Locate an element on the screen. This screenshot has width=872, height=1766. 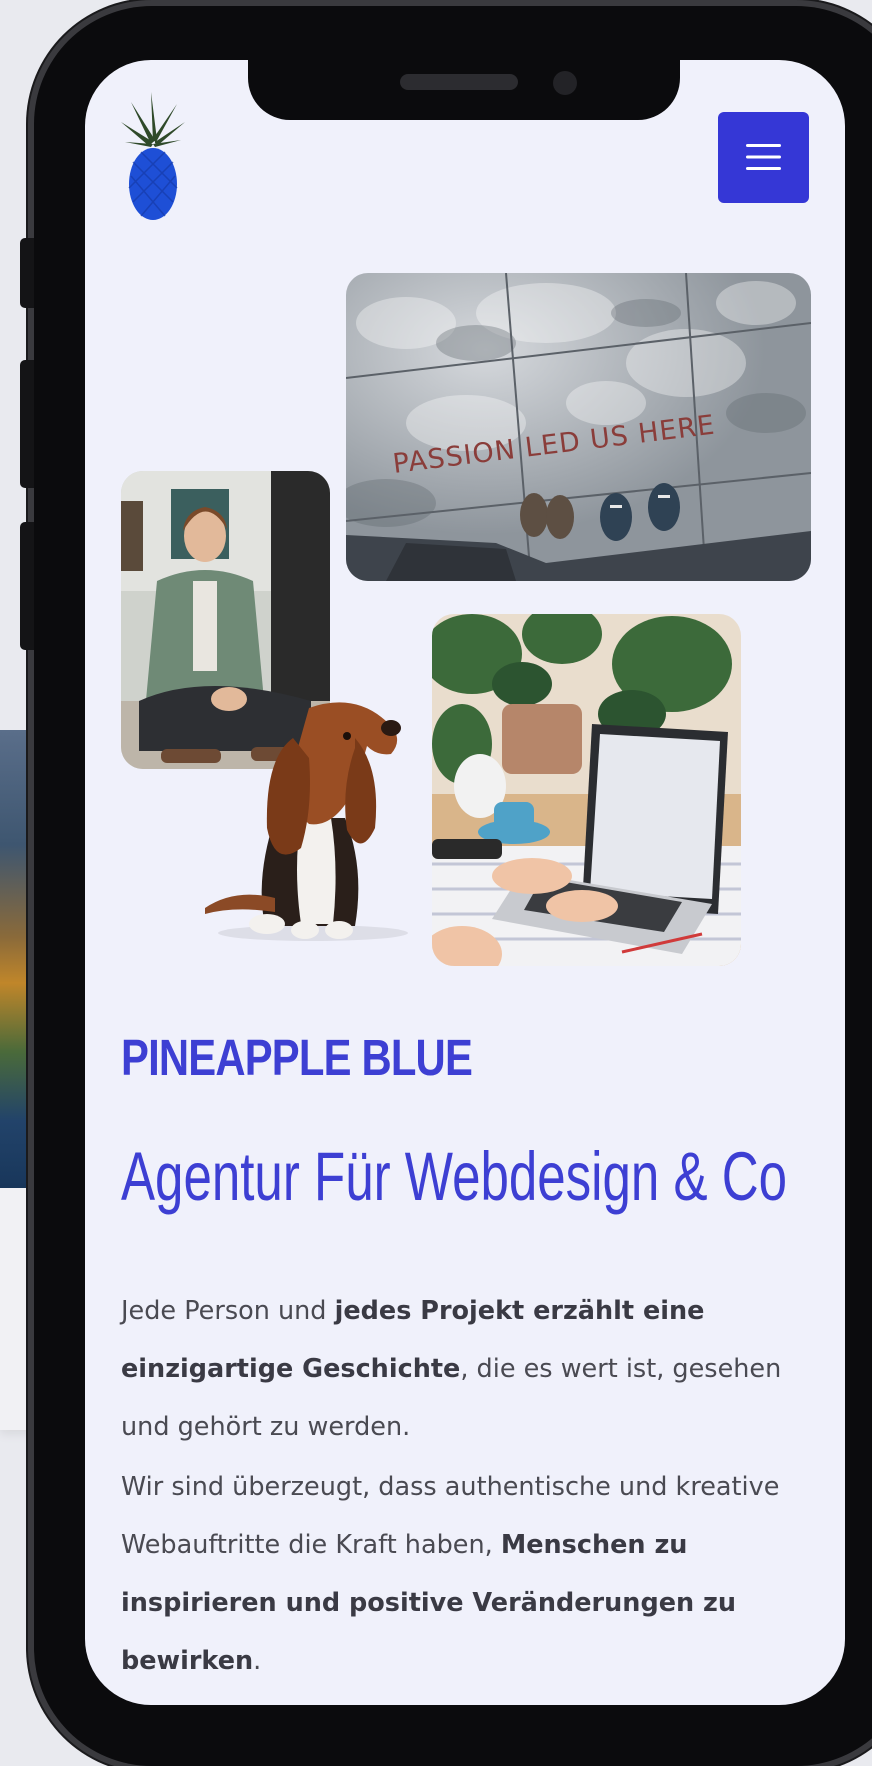
phone-speaker is located at coordinates (459, 82).